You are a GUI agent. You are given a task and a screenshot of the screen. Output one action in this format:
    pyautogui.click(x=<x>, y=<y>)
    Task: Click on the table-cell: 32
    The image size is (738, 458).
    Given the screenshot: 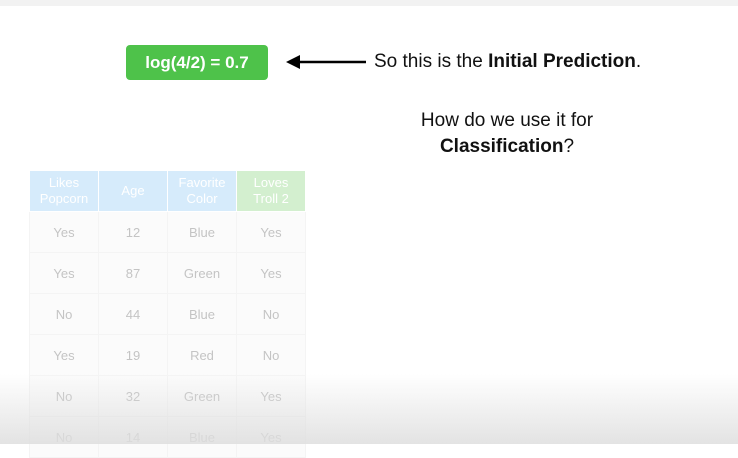 What is the action you would take?
    pyautogui.click(x=133, y=396)
    